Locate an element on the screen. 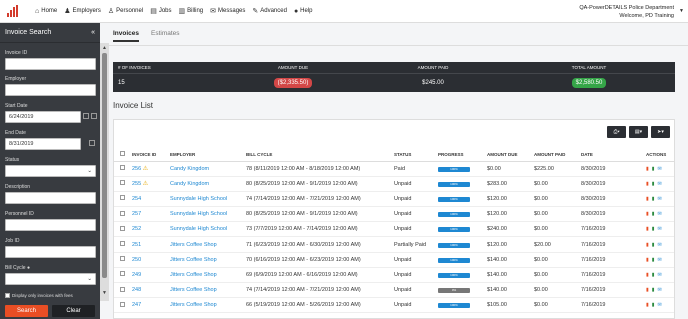  start-date-input: 6/24/2019 is located at coordinates (43, 117).